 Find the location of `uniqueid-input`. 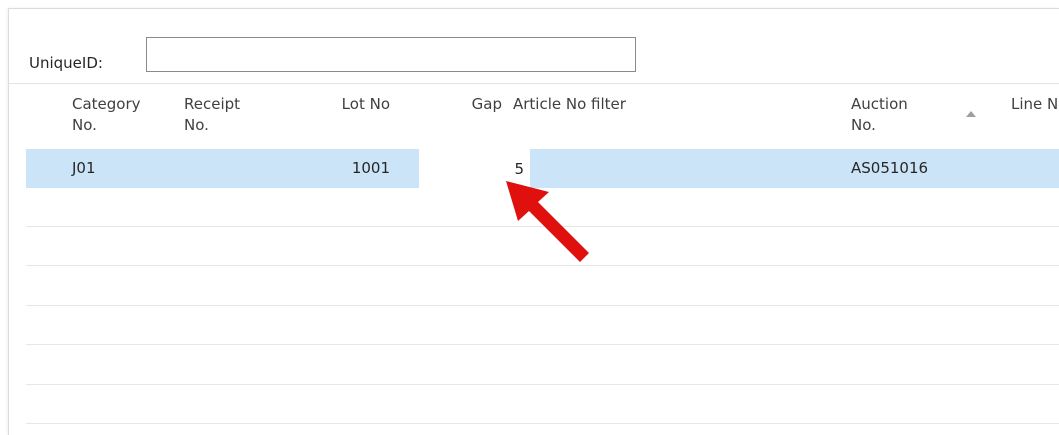

uniqueid-input is located at coordinates (391, 54).